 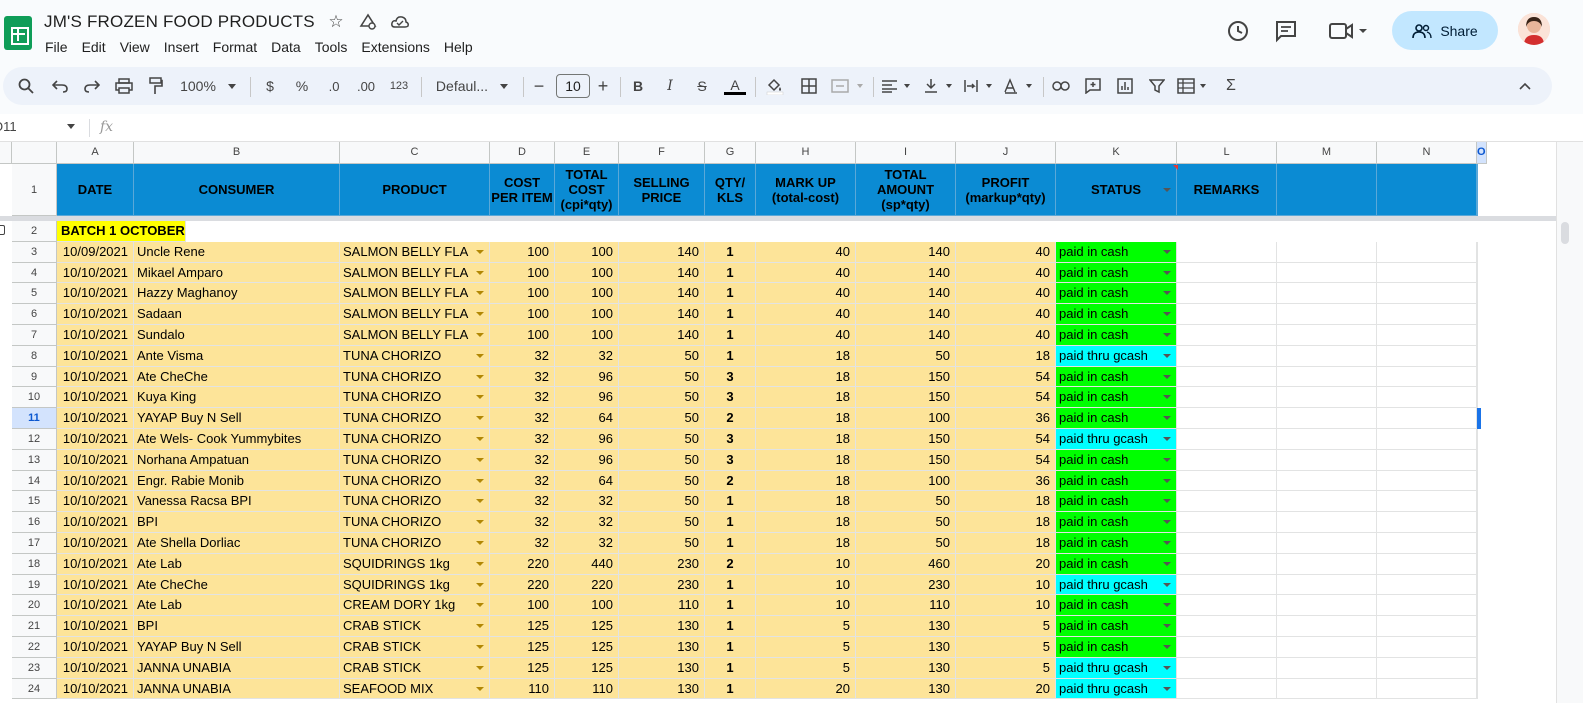 I want to click on cell-profit: 20, so click(x=1006, y=564).